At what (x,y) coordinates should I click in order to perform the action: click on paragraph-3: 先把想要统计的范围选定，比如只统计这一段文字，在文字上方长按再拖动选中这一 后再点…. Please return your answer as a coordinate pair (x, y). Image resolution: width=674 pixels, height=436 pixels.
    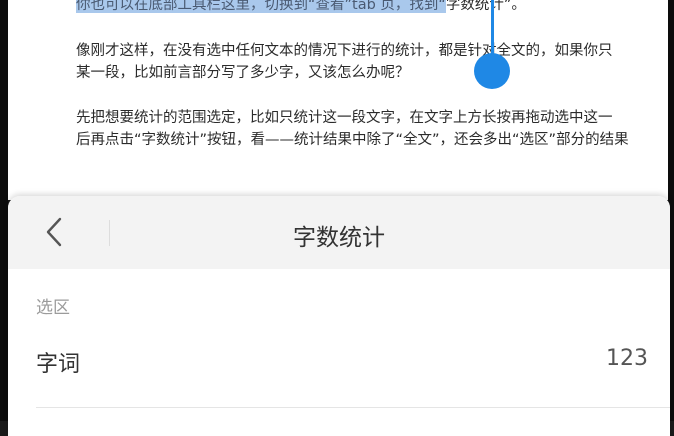
    Looking at the image, I should click on (372, 129).